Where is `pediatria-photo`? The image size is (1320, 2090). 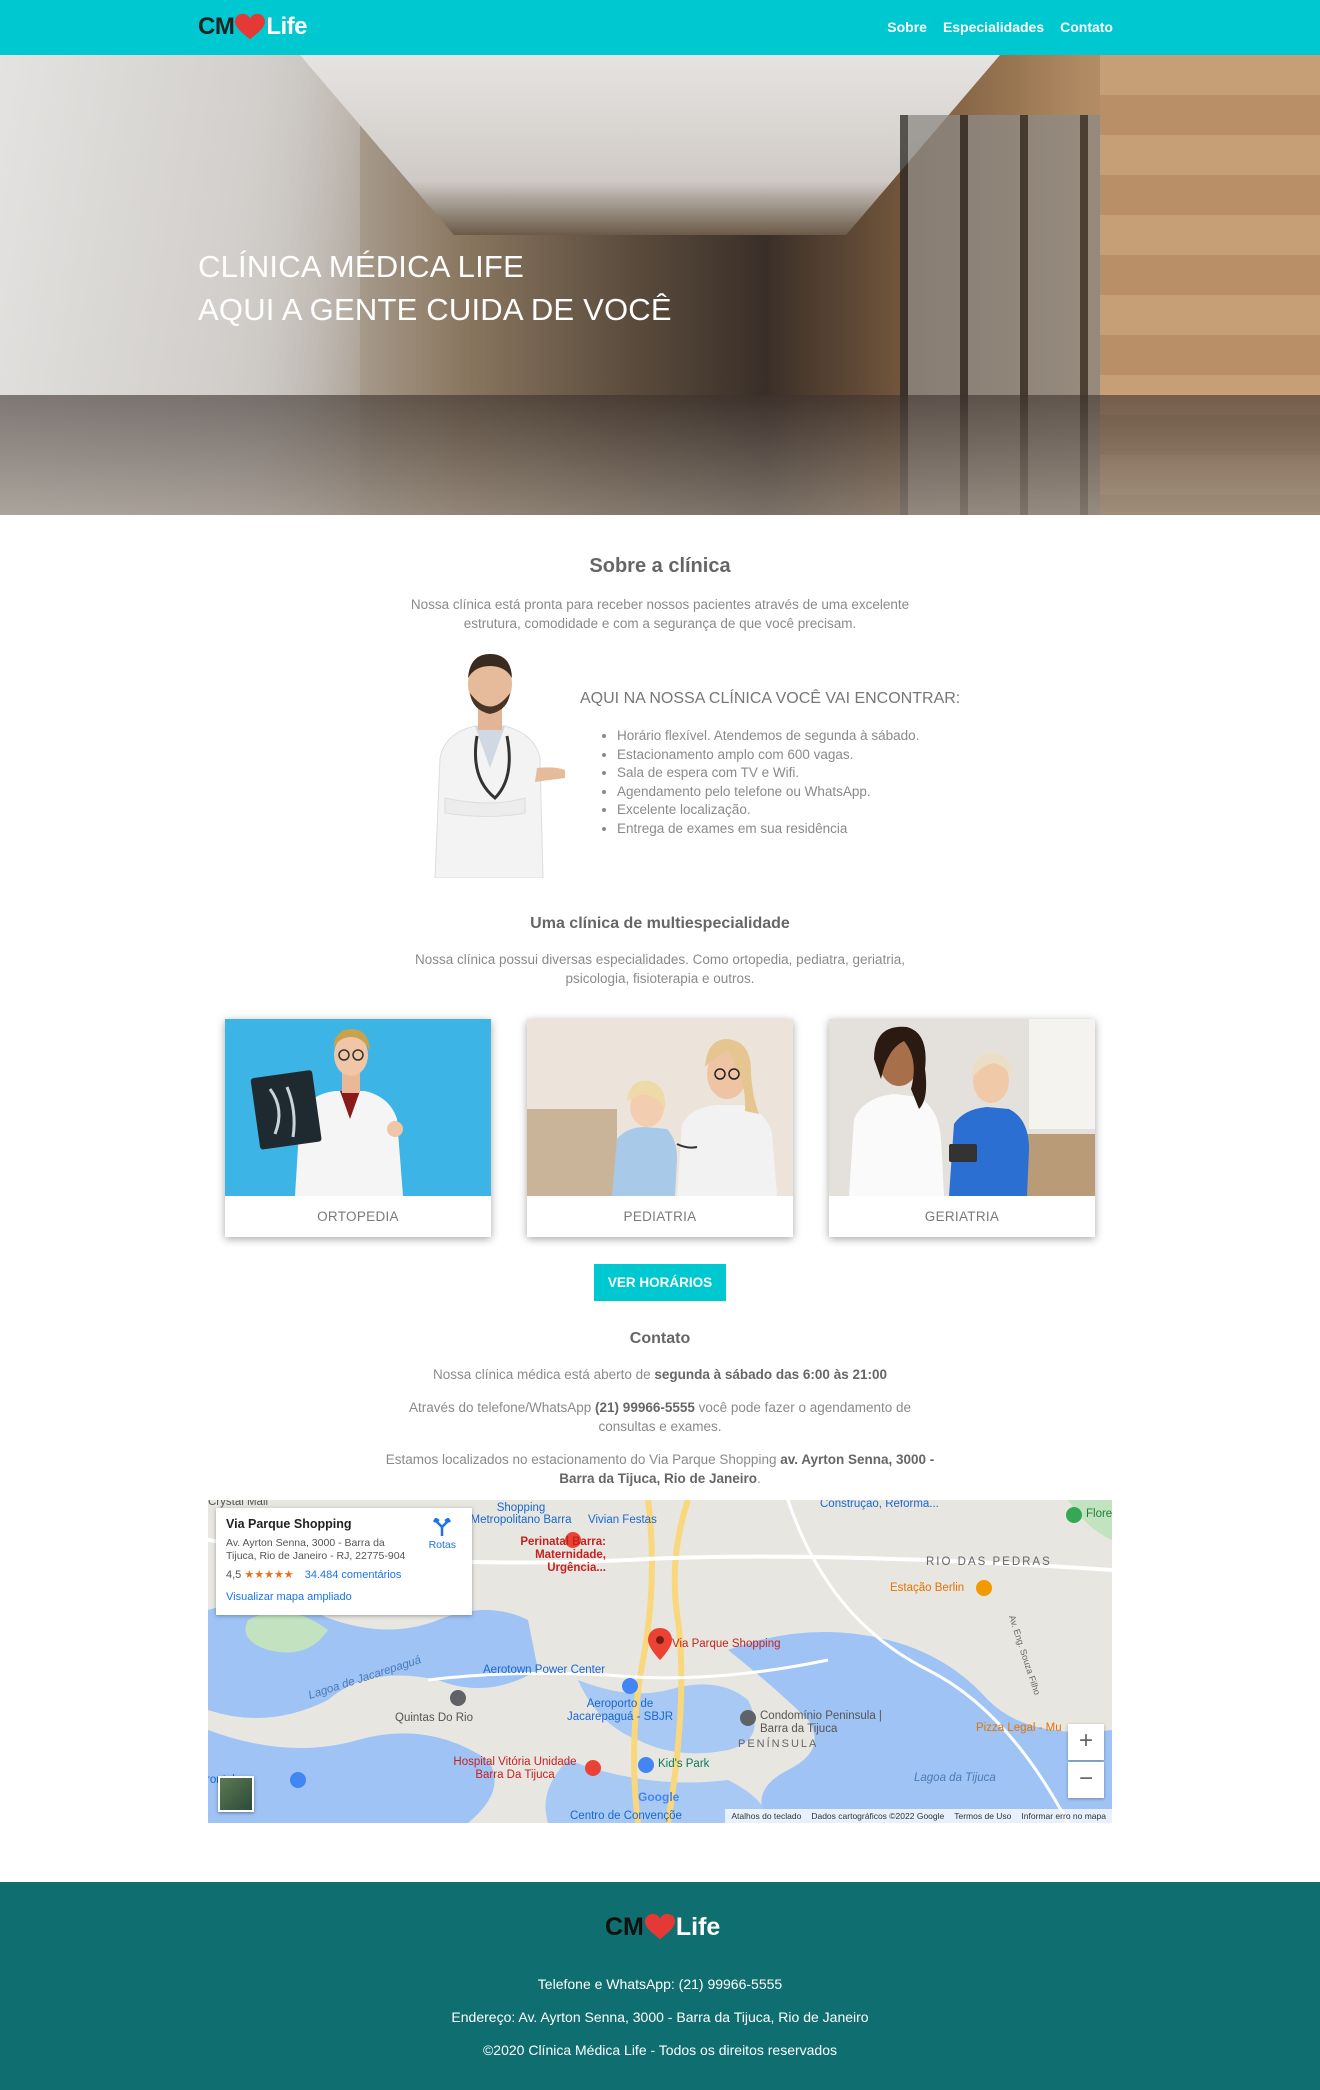
pediatria-photo is located at coordinates (660, 1107).